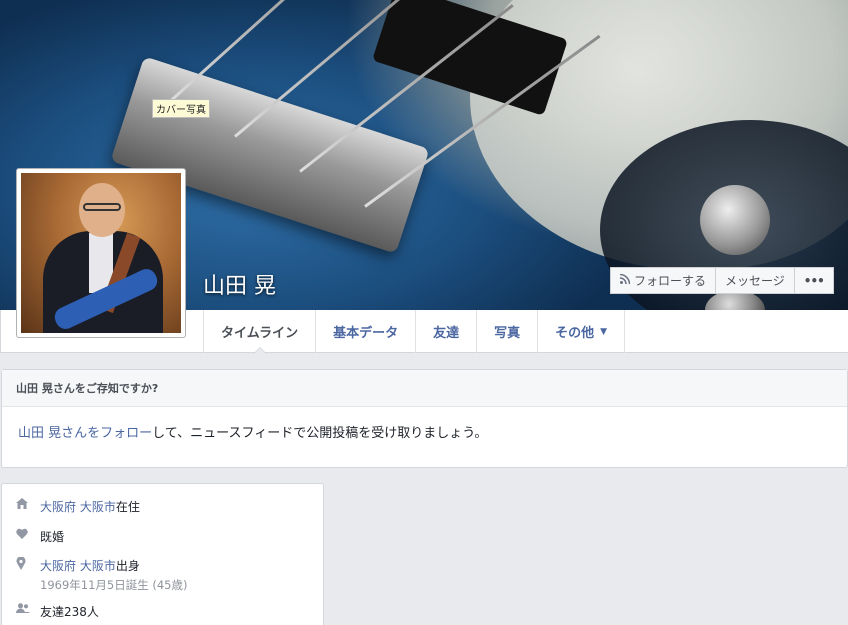  I want to click on tab-label: 写真, so click(507, 333).